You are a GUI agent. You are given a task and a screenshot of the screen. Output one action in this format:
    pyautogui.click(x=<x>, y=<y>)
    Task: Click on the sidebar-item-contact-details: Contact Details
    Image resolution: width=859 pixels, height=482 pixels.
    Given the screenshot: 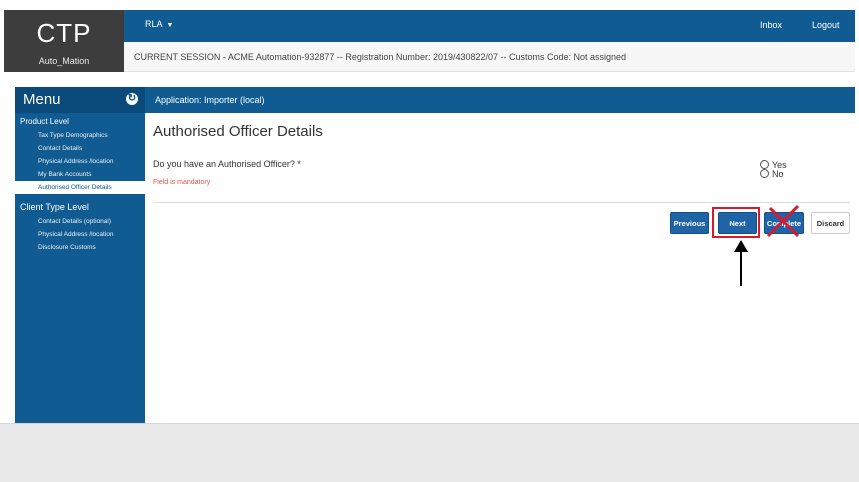 What is the action you would take?
    pyautogui.click(x=80, y=148)
    